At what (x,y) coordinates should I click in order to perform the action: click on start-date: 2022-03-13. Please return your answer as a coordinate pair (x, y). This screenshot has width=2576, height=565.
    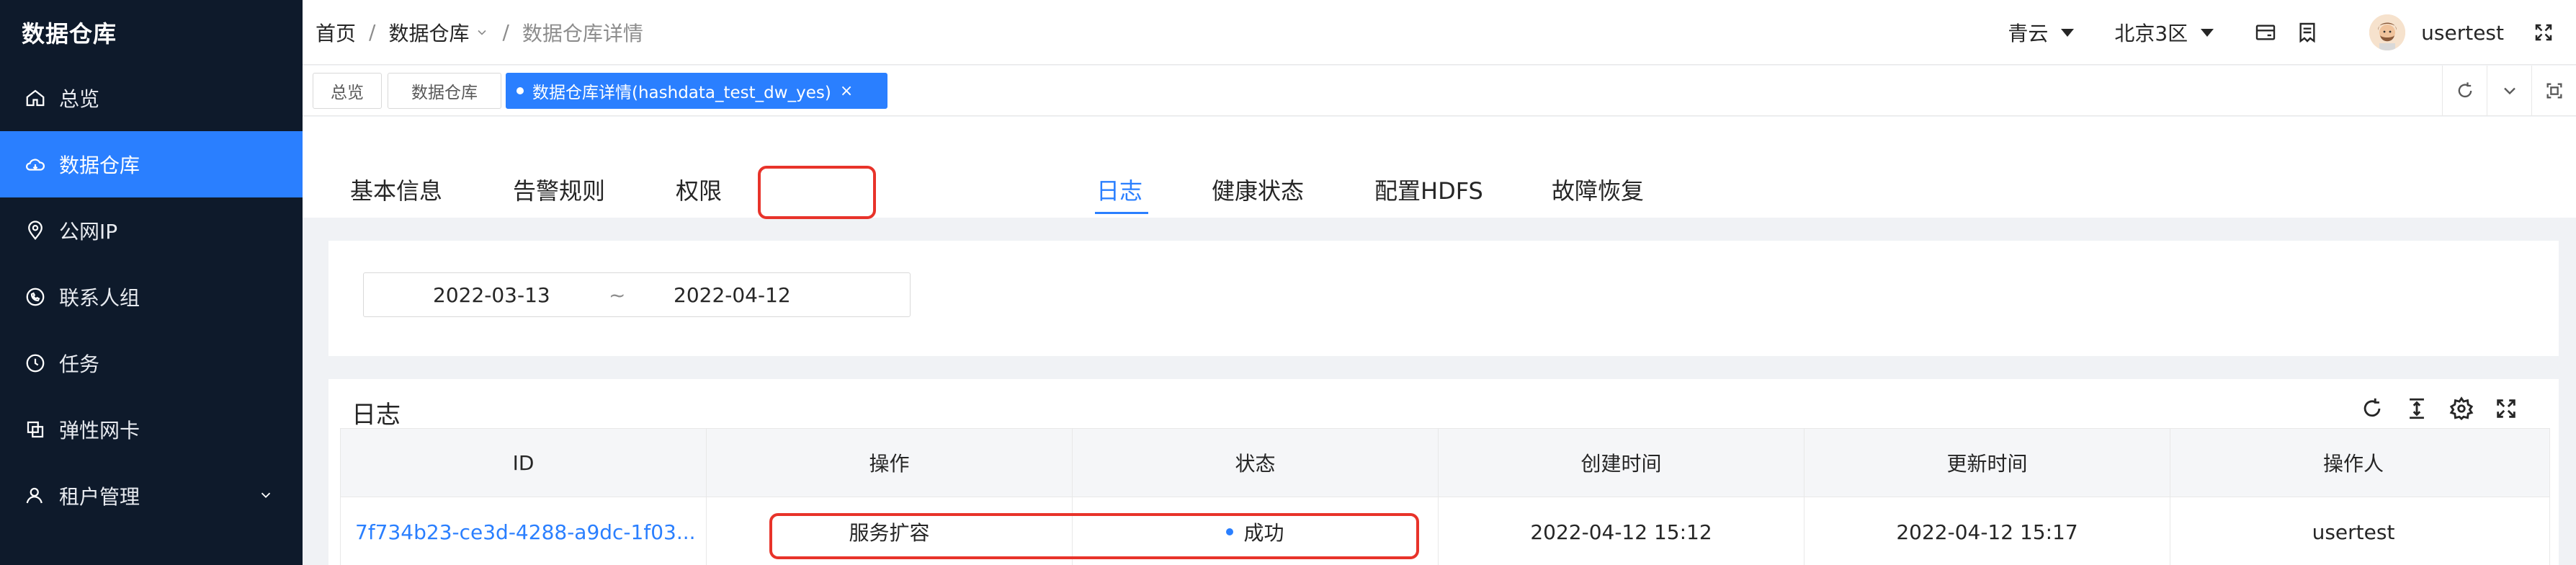
    Looking at the image, I should click on (491, 295).